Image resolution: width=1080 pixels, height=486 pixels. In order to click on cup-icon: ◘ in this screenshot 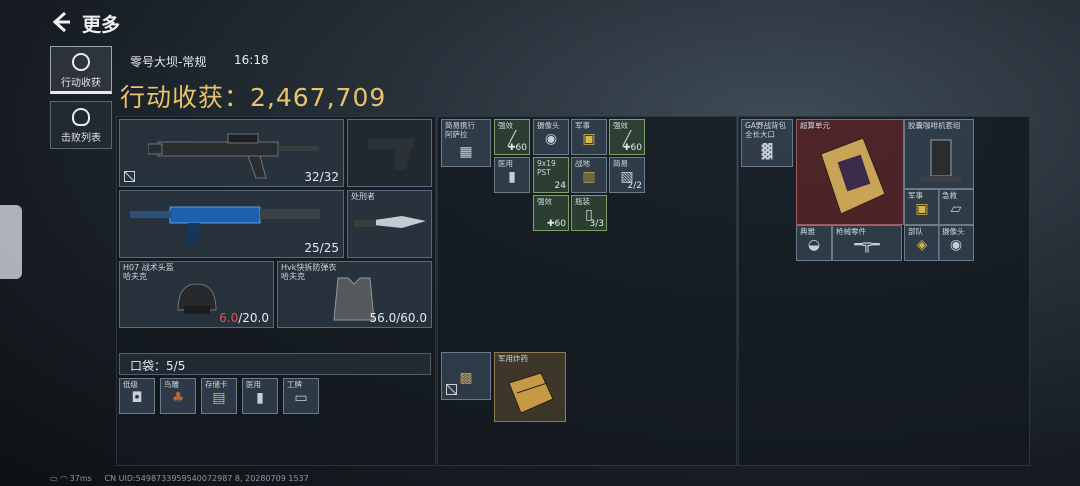, I will do `click(137, 397)`.